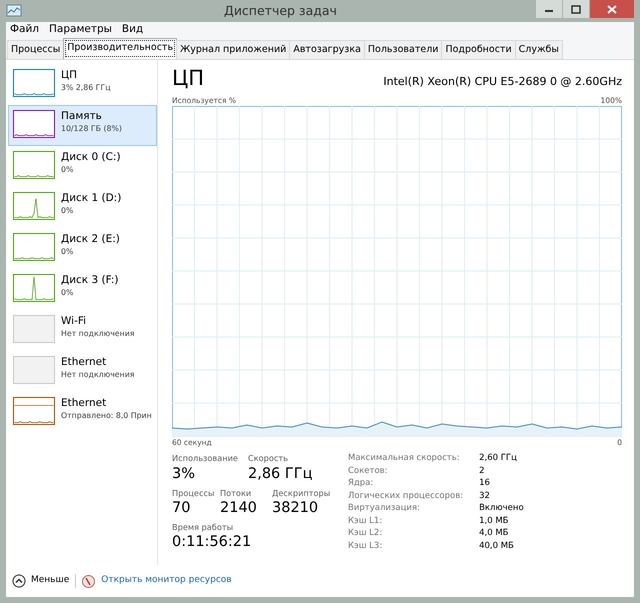  I want to click on menu-item: Вид, so click(133, 30).